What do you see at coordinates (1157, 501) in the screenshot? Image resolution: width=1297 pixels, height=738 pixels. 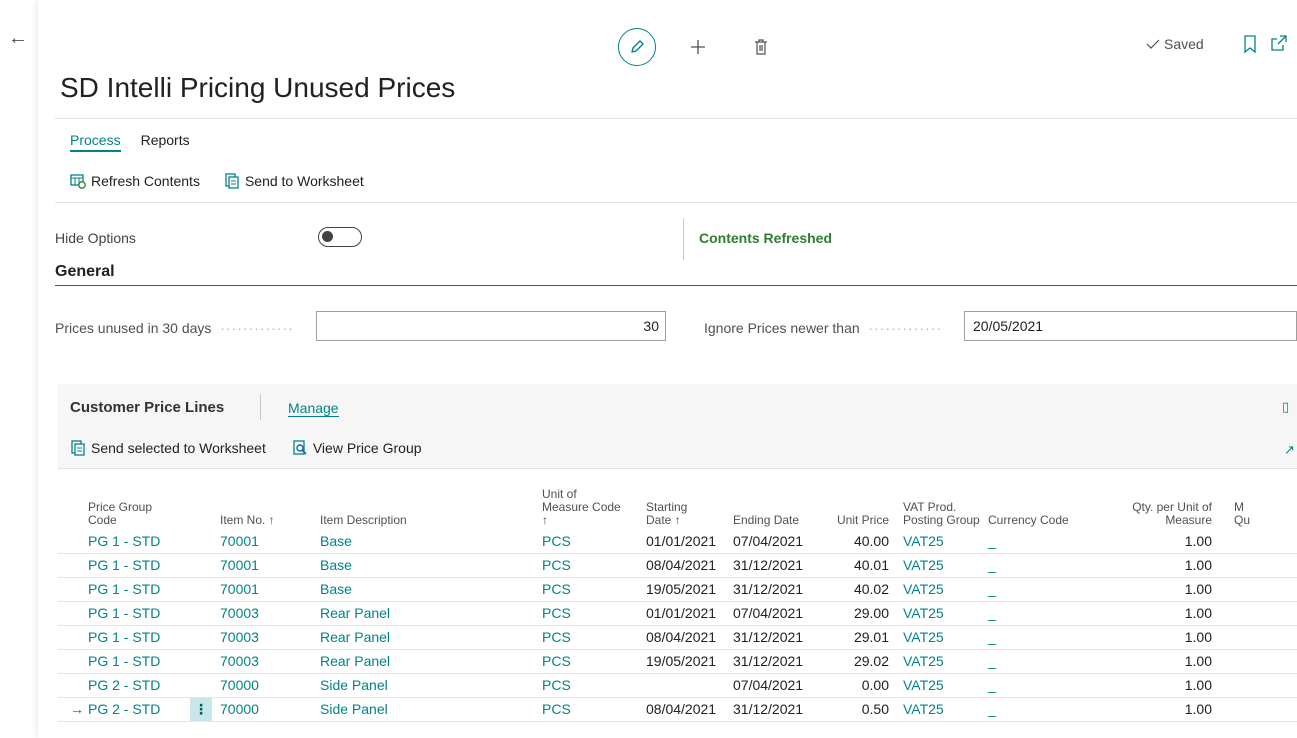 I see `col-qty-per-uom: Qty. per Unit of Measure` at bounding box center [1157, 501].